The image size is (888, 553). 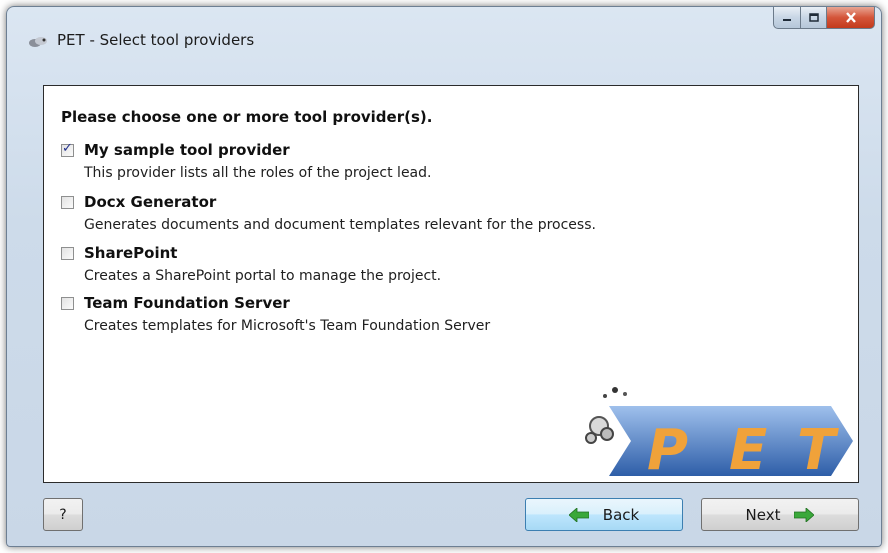 I want to click on pet-logo: P E T, so click(x=719, y=431).